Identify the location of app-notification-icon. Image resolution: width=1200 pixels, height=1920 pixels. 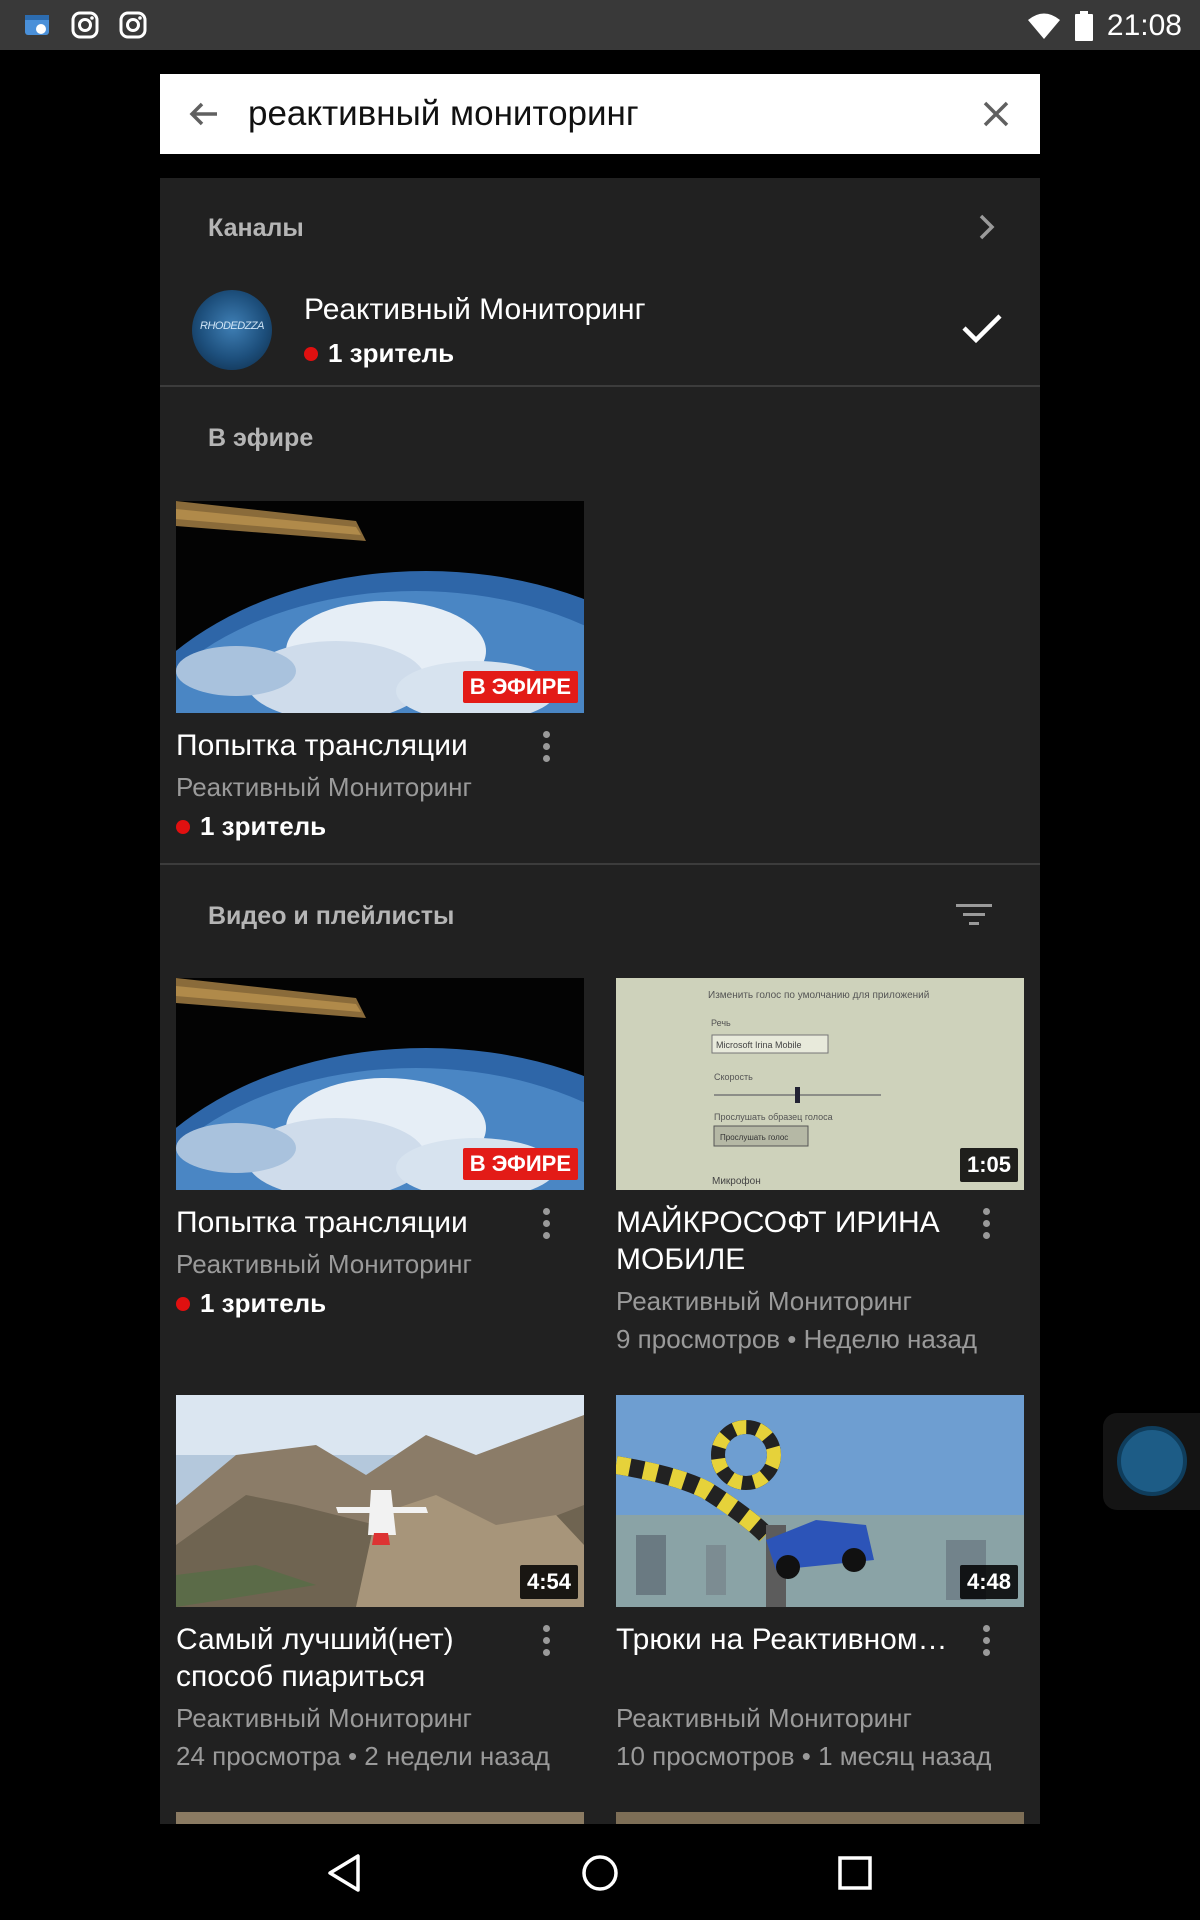
(37, 25).